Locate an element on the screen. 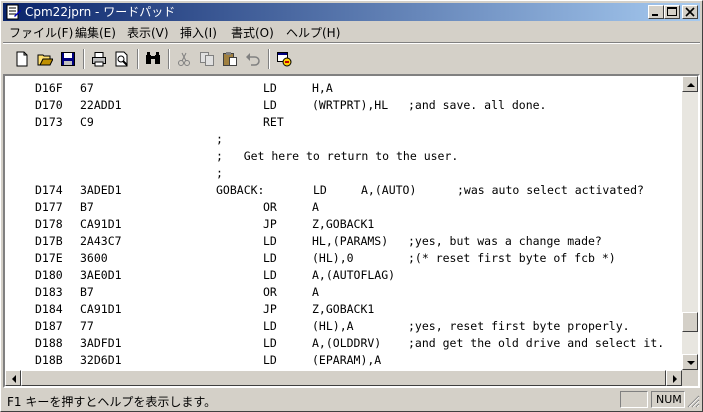 This screenshot has width=703, height=412. toolbar is located at coordinates (351, 59).